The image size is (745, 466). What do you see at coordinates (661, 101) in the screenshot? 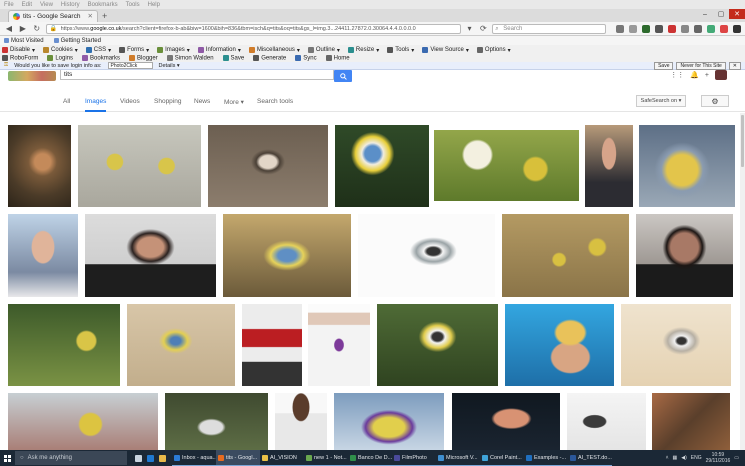
I see `safesearch-dropdown: SafeSearch on ▾` at bounding box center [661, 101].